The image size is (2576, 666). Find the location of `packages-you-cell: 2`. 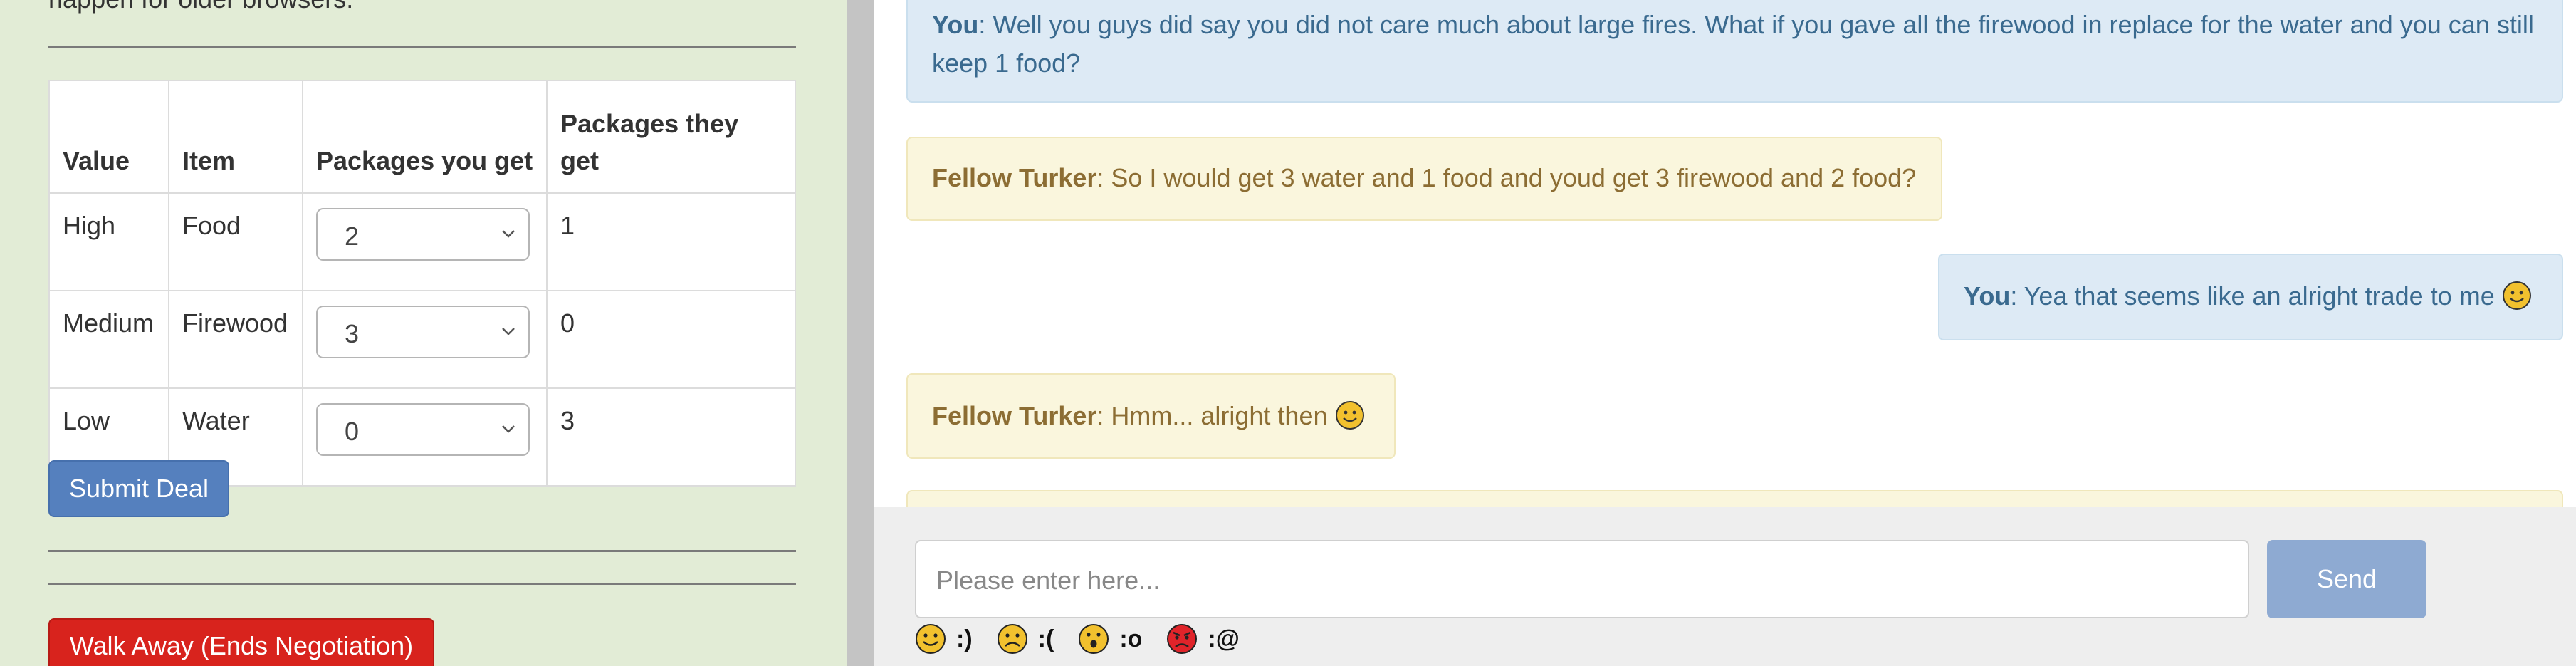

packages-you-cell: 2 is located at coordinates (425, 241).